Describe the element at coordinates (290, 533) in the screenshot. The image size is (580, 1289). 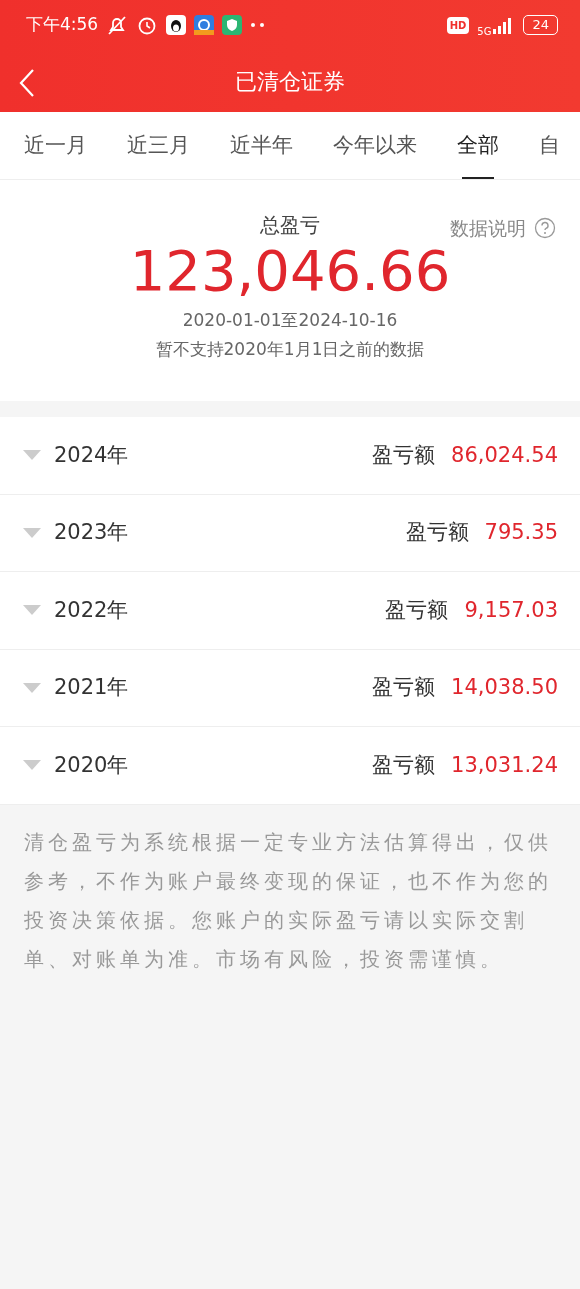
I see `year-row: 2023年 盈亏额 795.35` at that location.